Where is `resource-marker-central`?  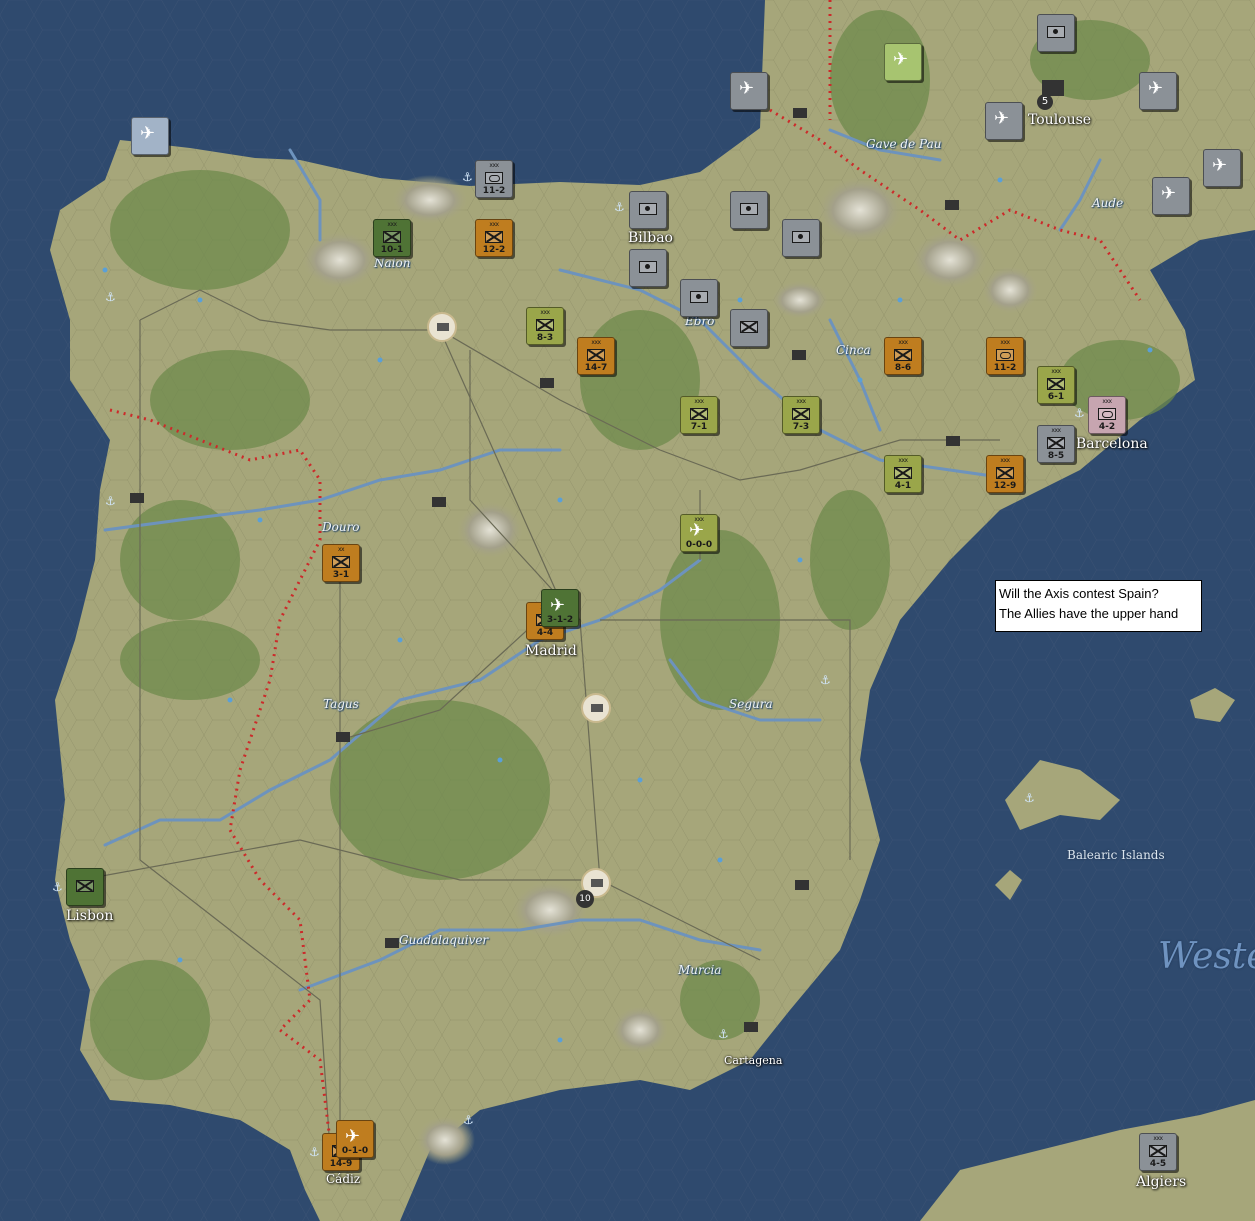 resource-marker-central is located at coordinates (596, 708).